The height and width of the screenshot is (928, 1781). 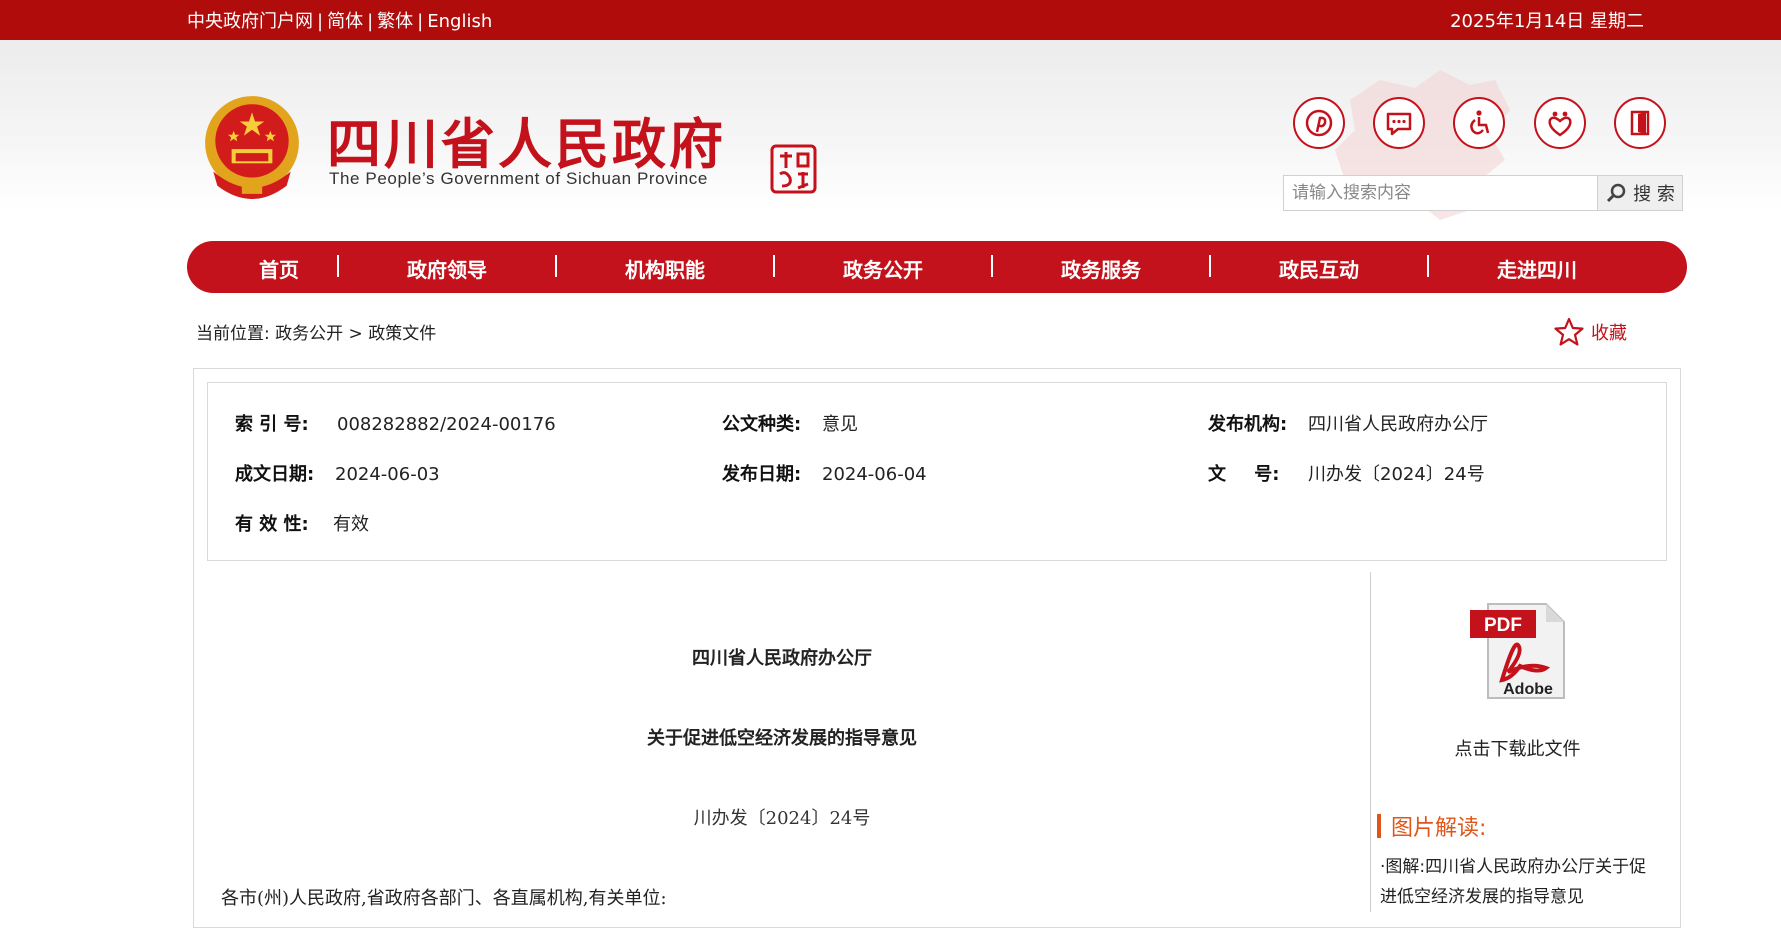 I want to click on document-salutation: 各市(州)人民政府,省政府各部门、各直属机构,有关单位:, so click(x=444, y=898).